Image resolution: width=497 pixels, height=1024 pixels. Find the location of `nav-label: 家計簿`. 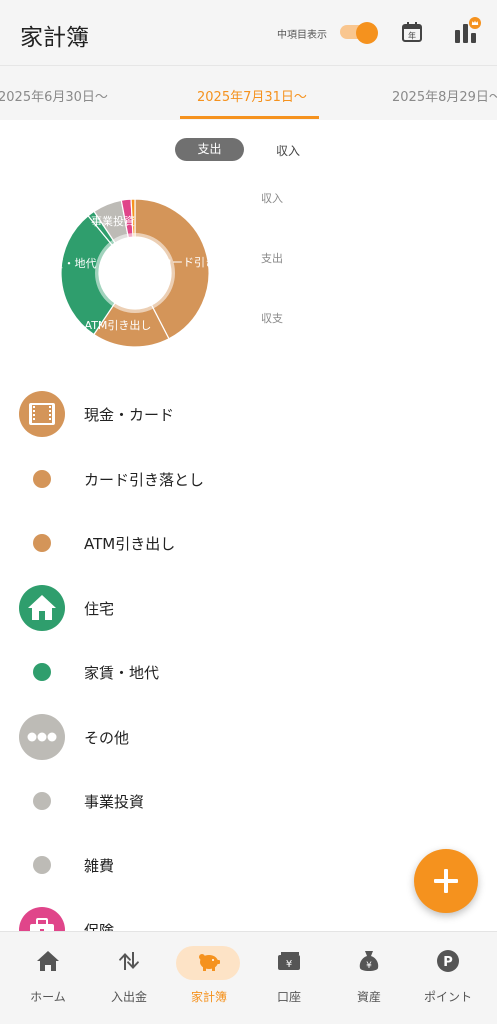

nav-label: 家計簿 is located at coordinates (208, 997).